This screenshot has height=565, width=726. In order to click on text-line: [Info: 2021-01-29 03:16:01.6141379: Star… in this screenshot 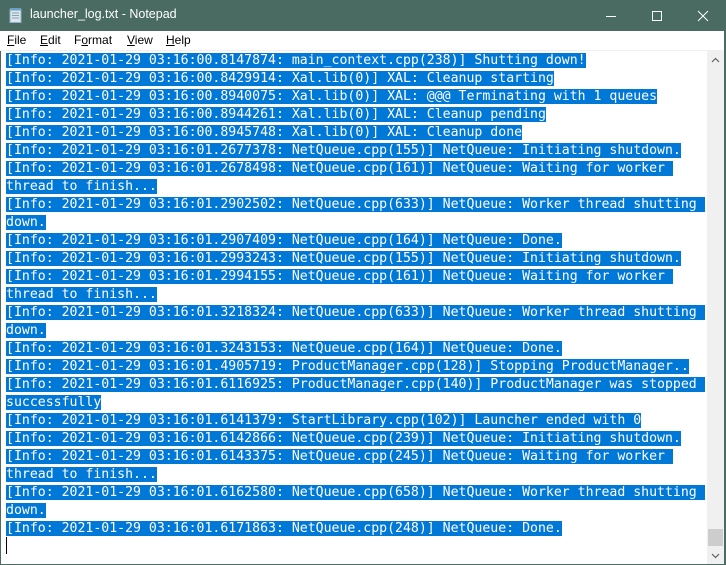, I will do `click(356, 421)`.